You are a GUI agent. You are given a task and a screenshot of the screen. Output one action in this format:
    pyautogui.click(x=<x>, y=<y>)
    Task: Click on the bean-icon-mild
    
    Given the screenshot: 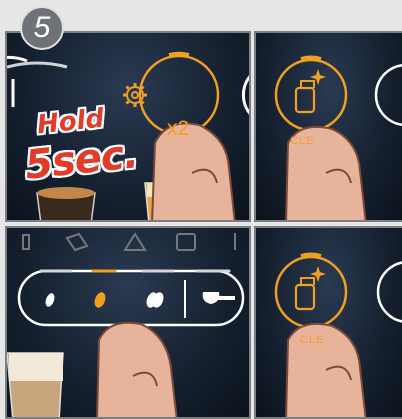 What is the action you would take?
    pyautogui.click(x=50, y=300)
    